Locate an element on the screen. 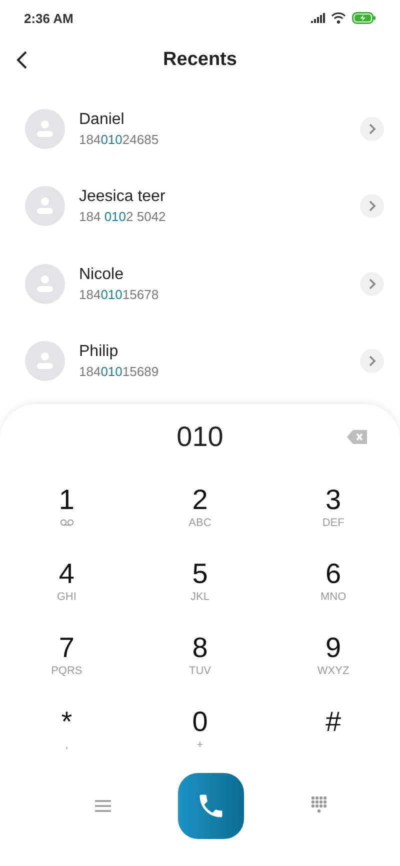 This screenshot has height=866, width=400. status-time: 2:36 AM is located at coordinates (49, 18).